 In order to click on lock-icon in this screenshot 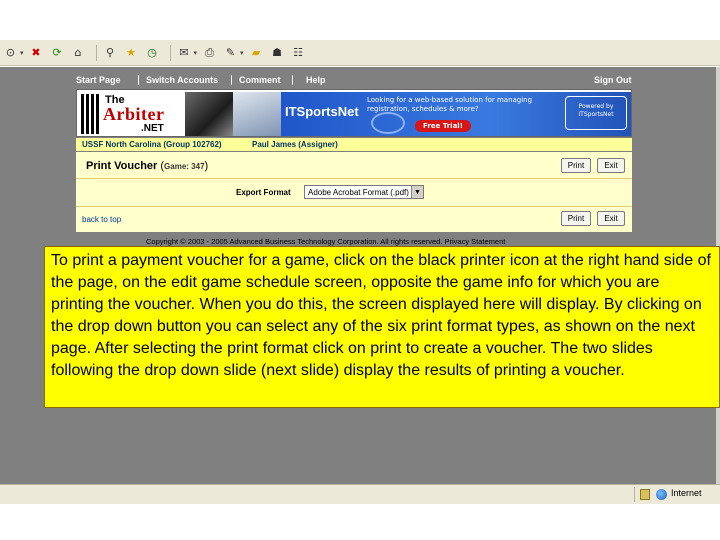, I will do `click(645, 494)`.